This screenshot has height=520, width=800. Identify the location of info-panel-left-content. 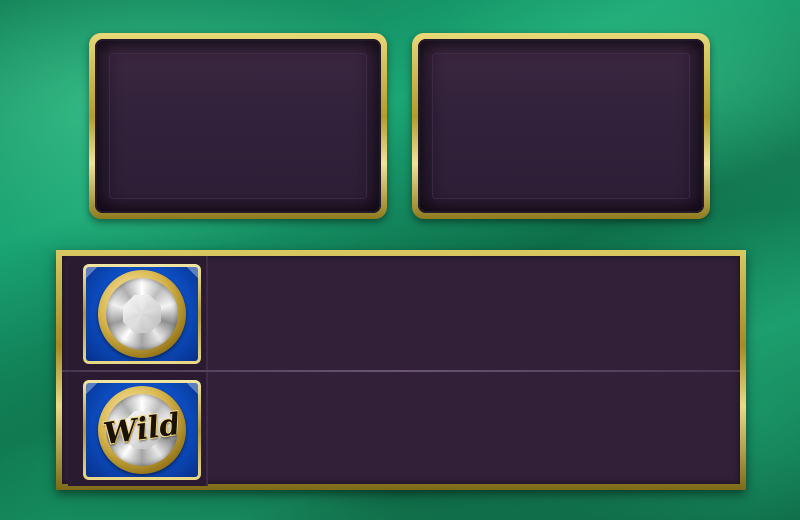
(238, 126).